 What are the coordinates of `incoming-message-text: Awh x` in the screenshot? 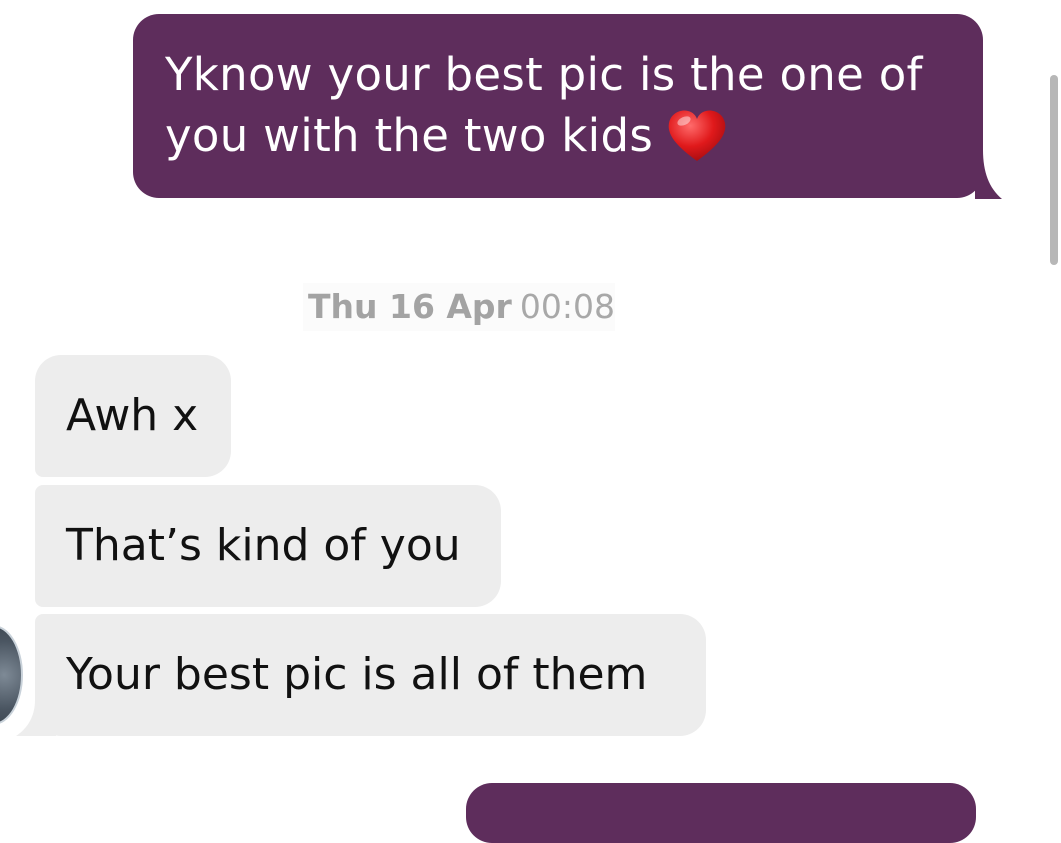 It's located at (132, 415).